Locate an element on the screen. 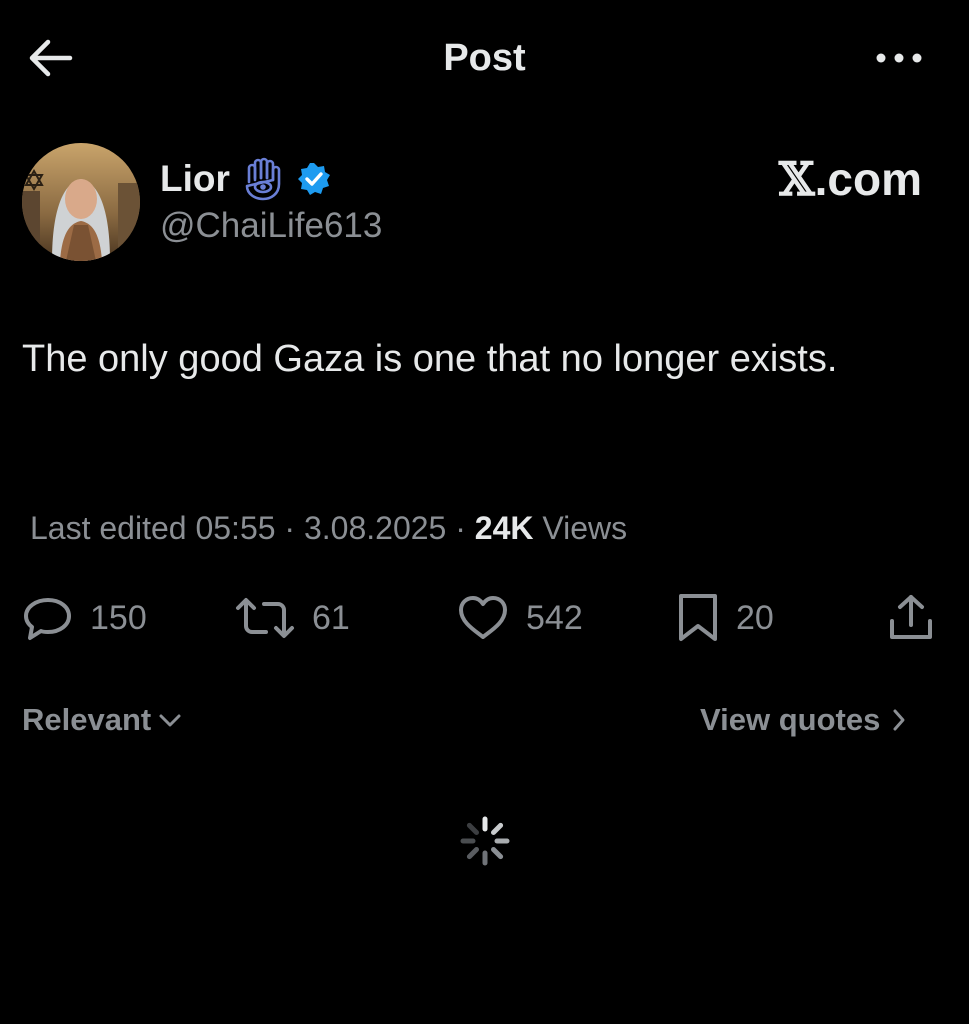 The height and width of the screenshot is (1024, 969). share-icon is located at coordinates (911, 617).